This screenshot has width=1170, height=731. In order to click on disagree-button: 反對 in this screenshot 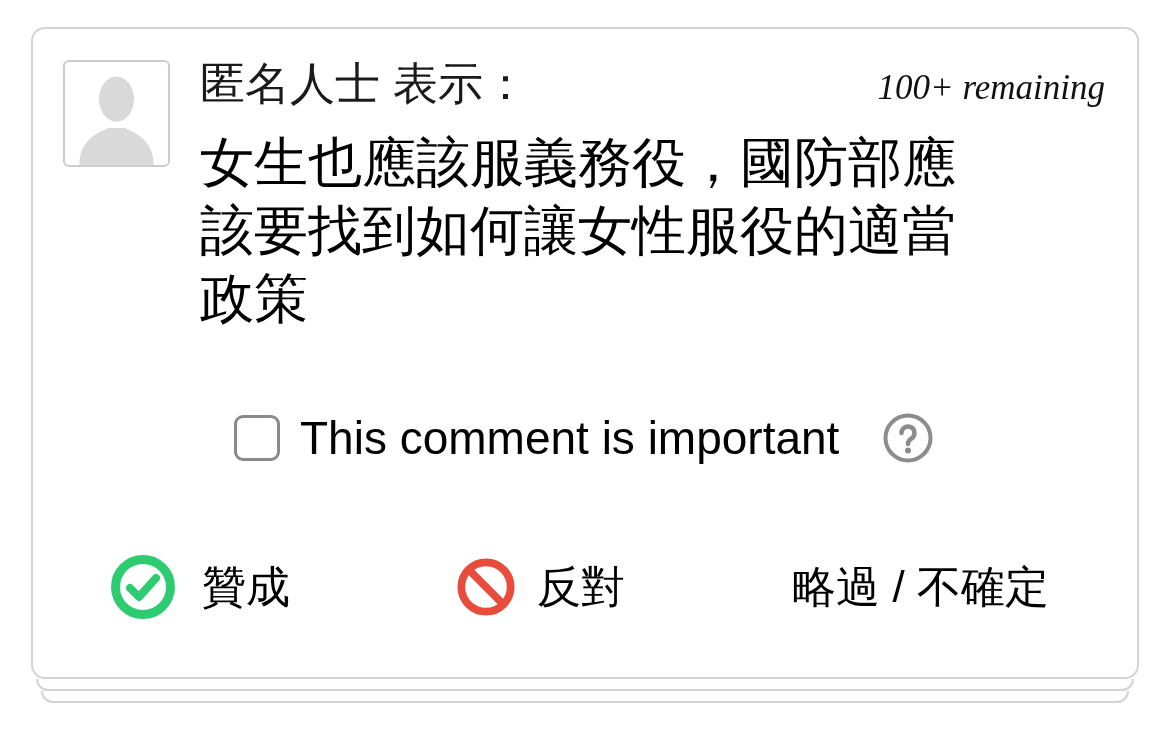, I will do `click(541, 587)`.